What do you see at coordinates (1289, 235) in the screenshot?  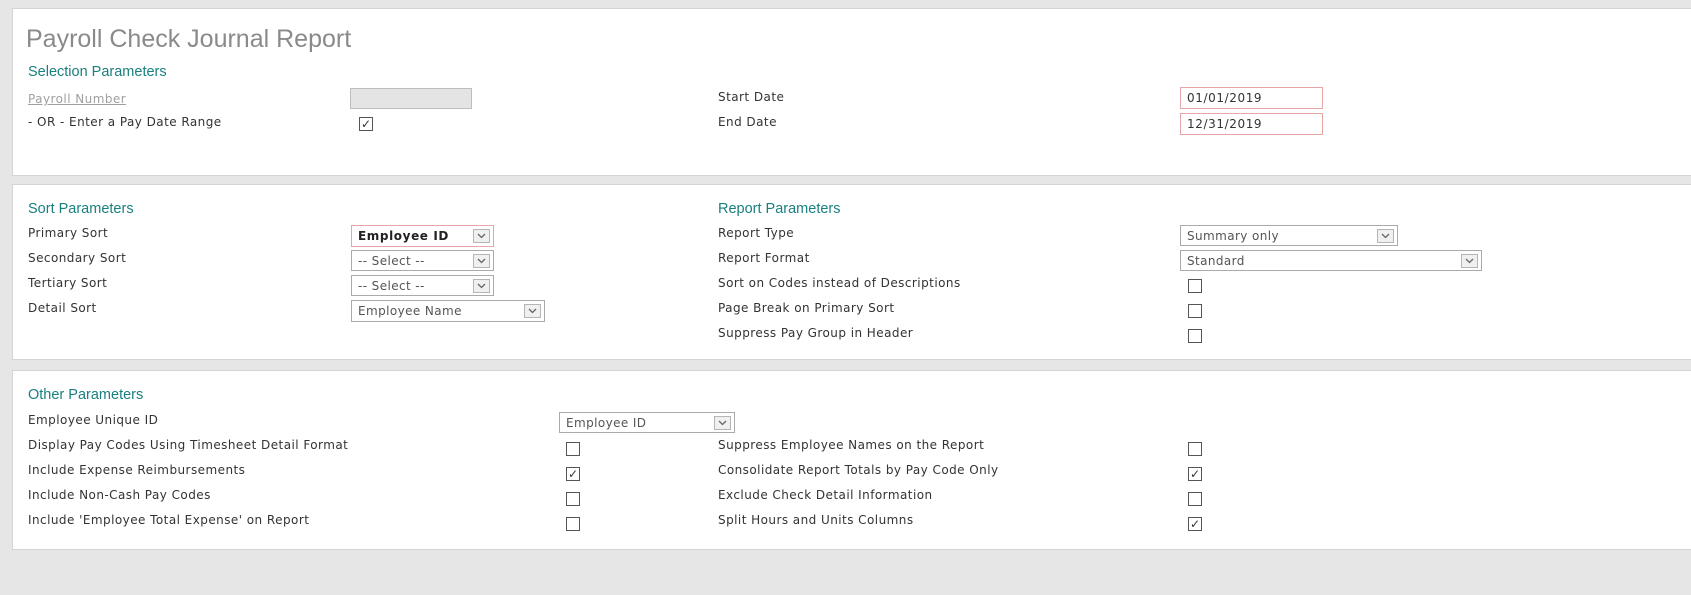 I see `report-type-select: Summary only` at bounding box center [1289, 235].